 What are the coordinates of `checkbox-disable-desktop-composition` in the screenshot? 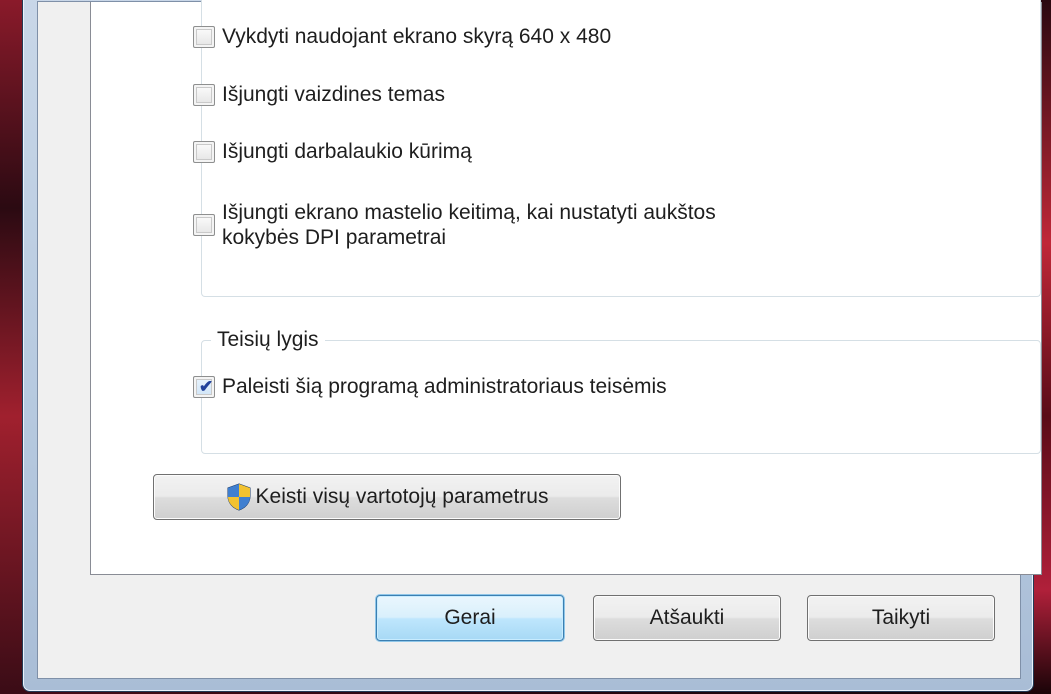 It's located at (204, 152).